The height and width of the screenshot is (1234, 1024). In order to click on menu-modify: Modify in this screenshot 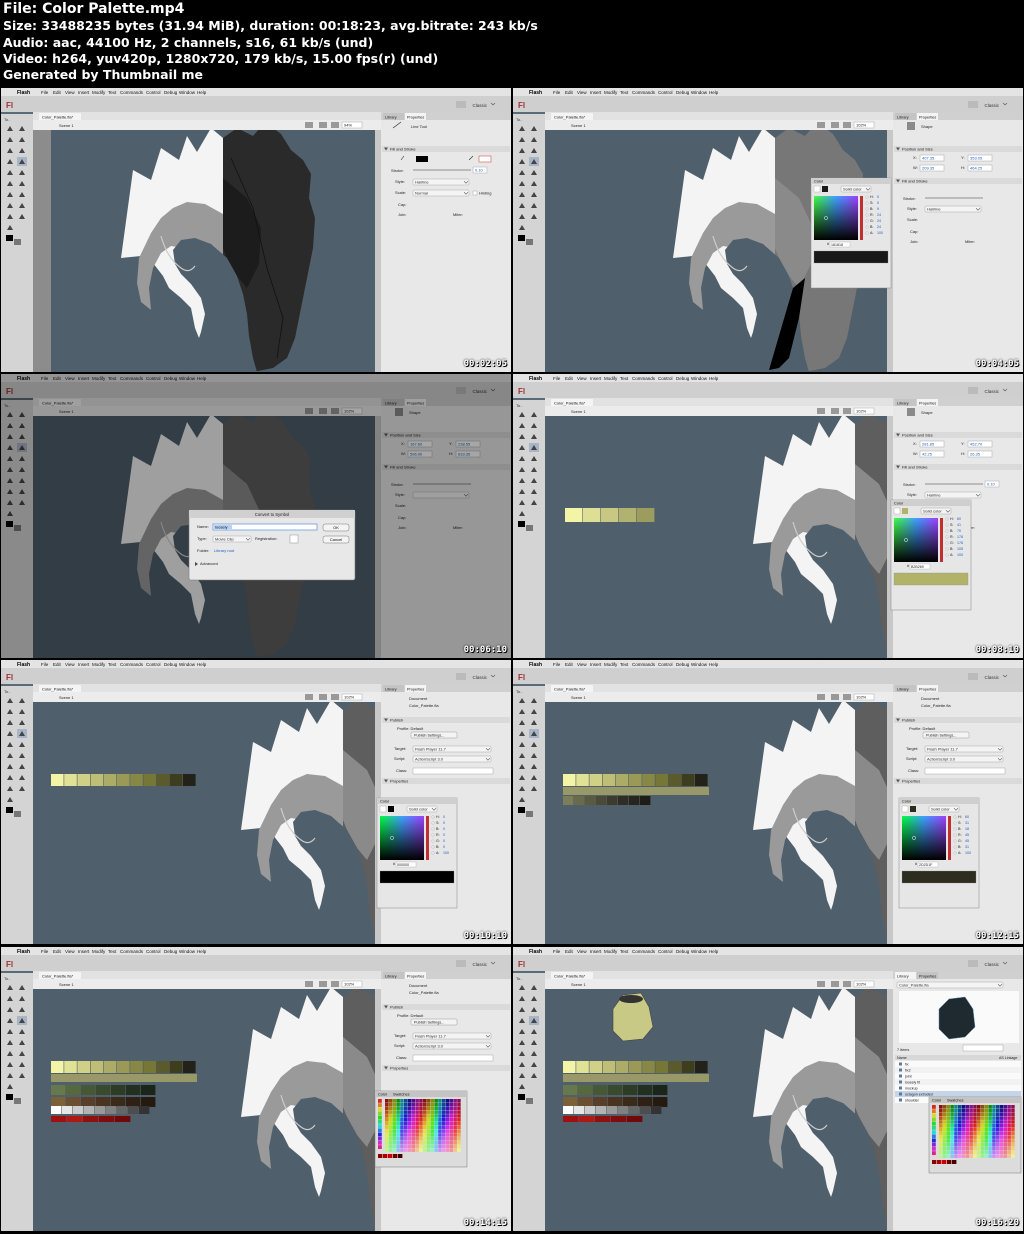, I will do `click(99, 664)`.